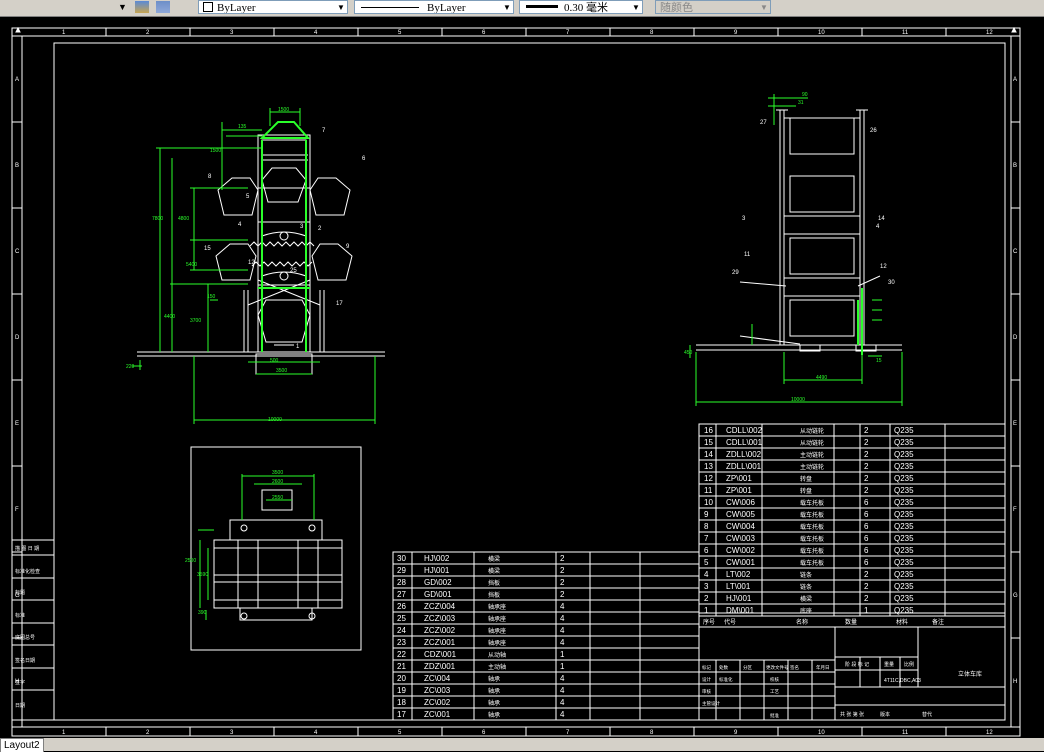  I want to click on title-revision-label: 分区, so click(747, 667).